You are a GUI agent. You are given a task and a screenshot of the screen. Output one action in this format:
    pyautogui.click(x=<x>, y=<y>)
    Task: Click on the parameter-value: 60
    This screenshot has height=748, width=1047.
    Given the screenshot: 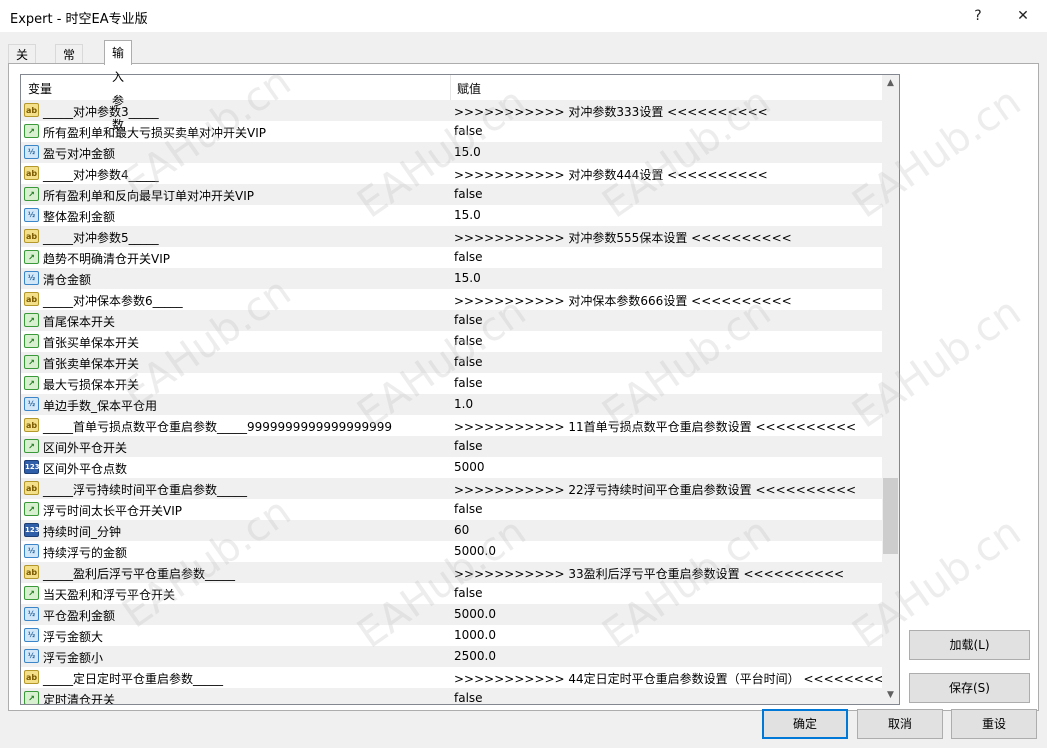 What is the action you would take?
    pyautogui.click(x=461, y=530)
    